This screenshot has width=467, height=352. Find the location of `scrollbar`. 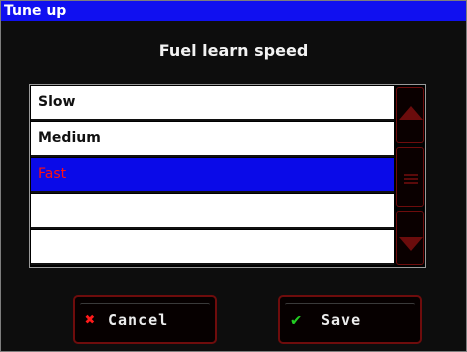

scrollbar is located at coordinates (410, 176).